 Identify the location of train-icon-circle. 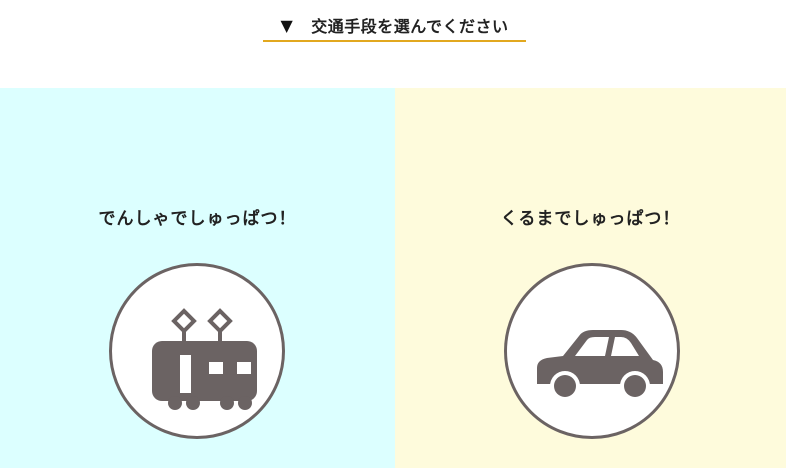
(197, 351).